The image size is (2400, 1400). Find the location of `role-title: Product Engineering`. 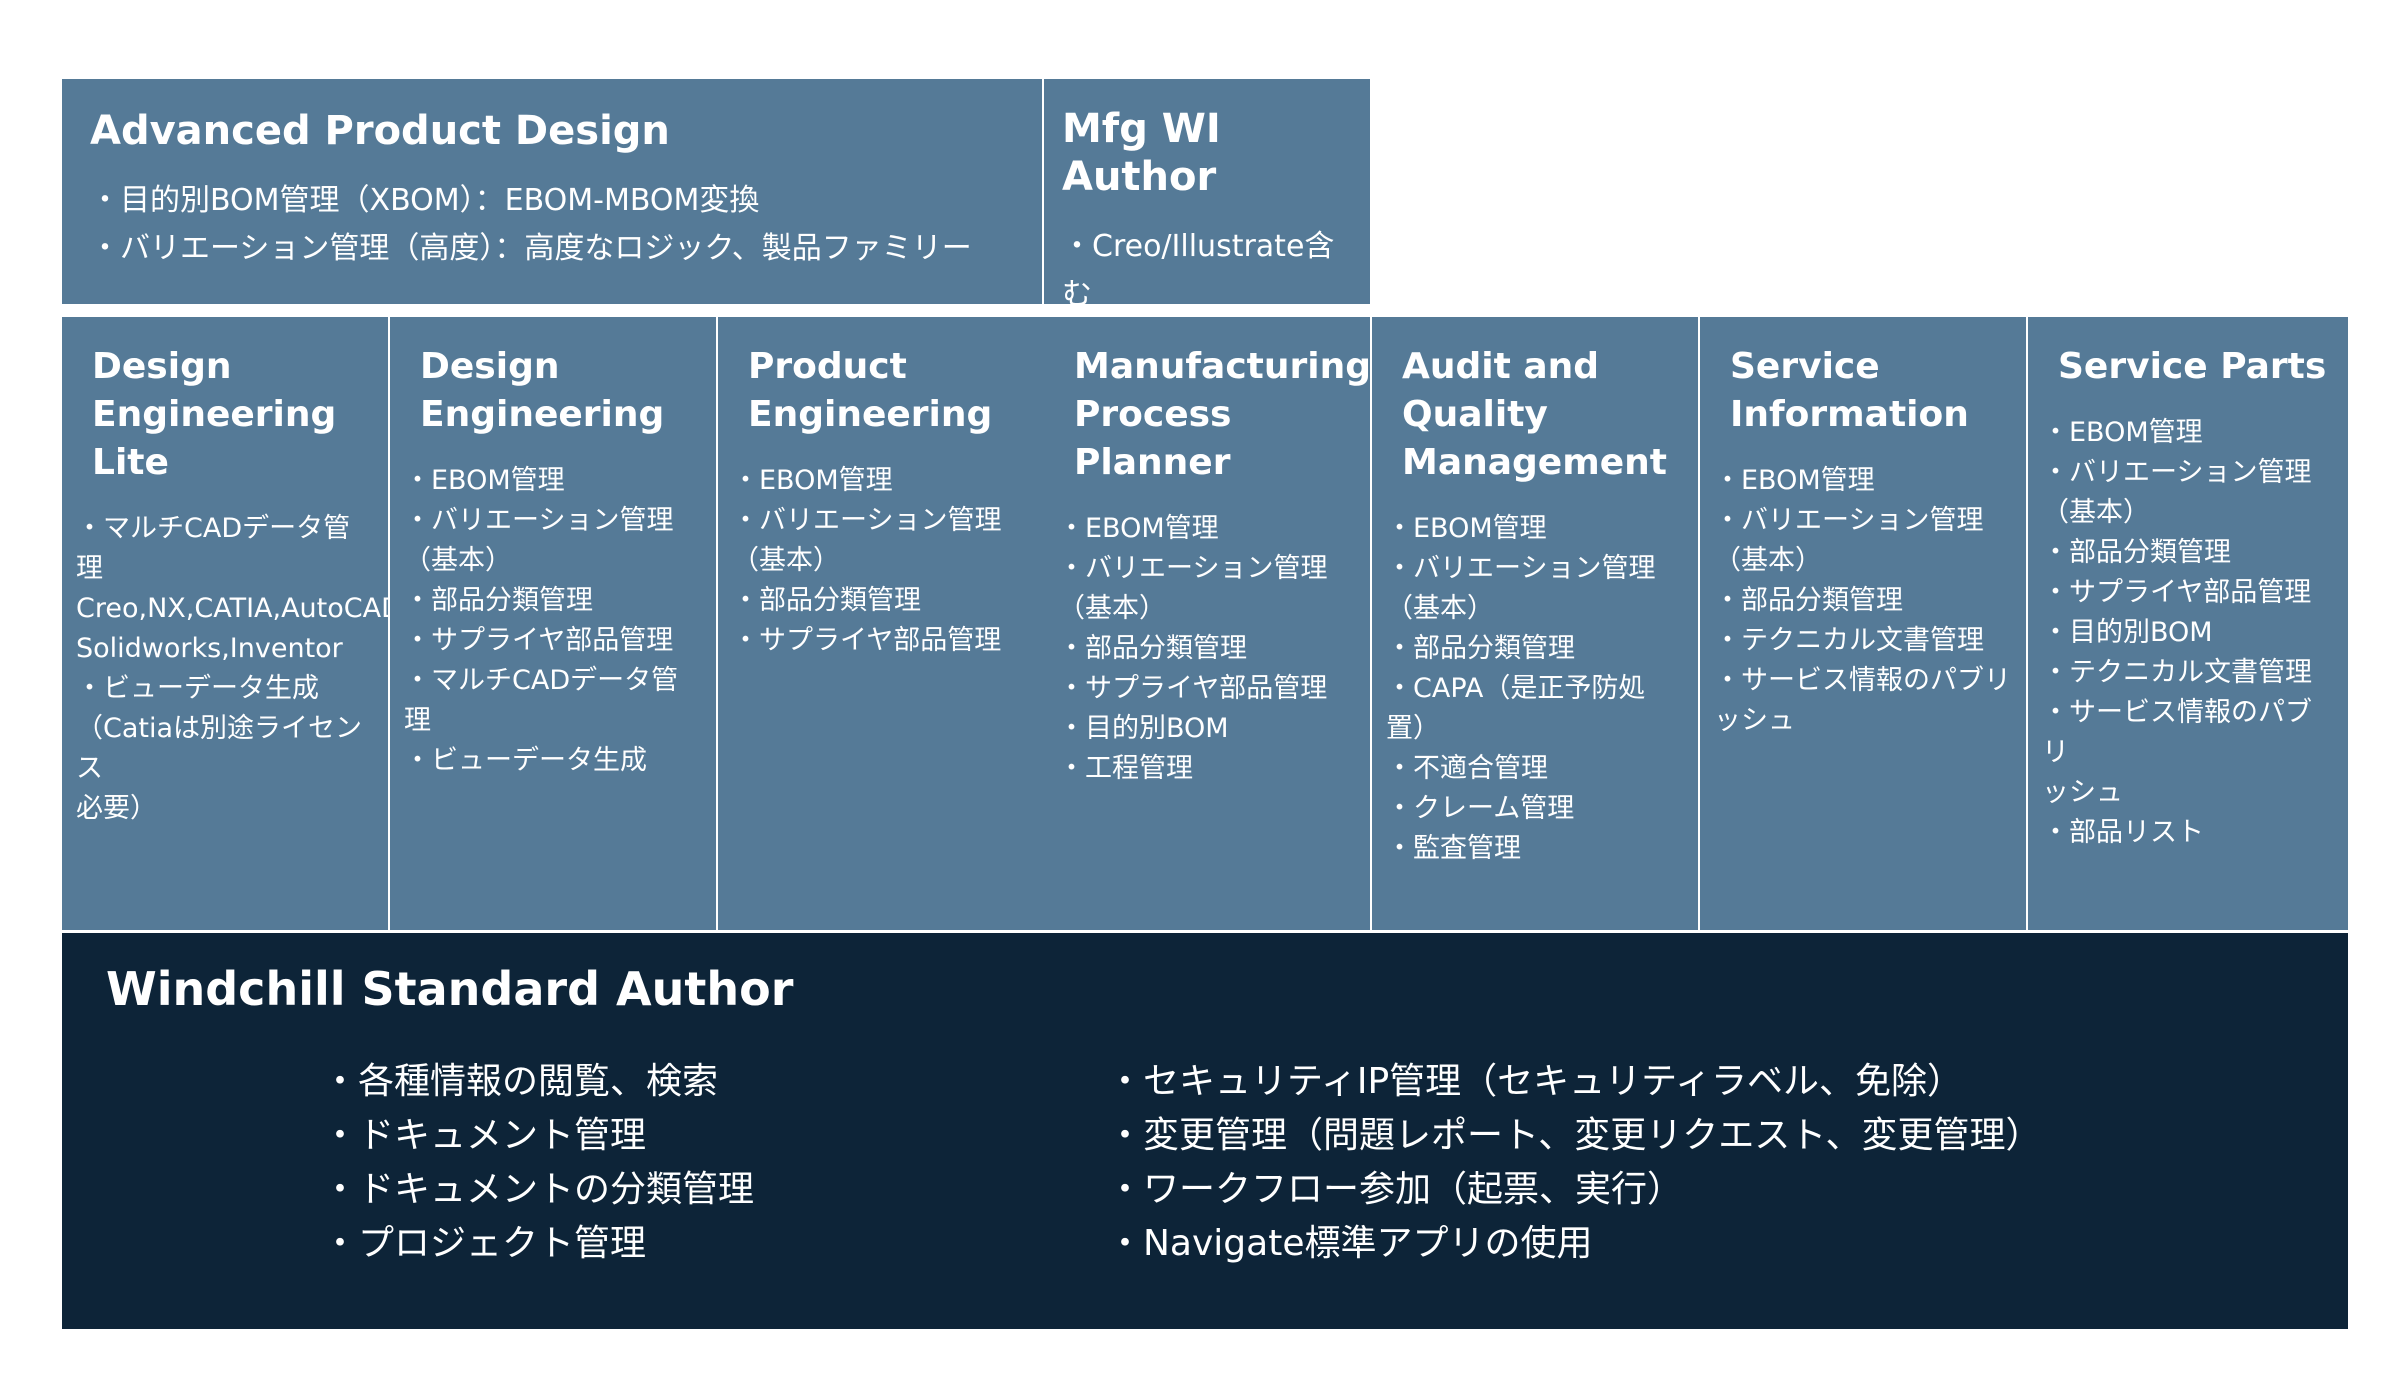

role-title: Product Engineering is located at coordinates (870, 390).